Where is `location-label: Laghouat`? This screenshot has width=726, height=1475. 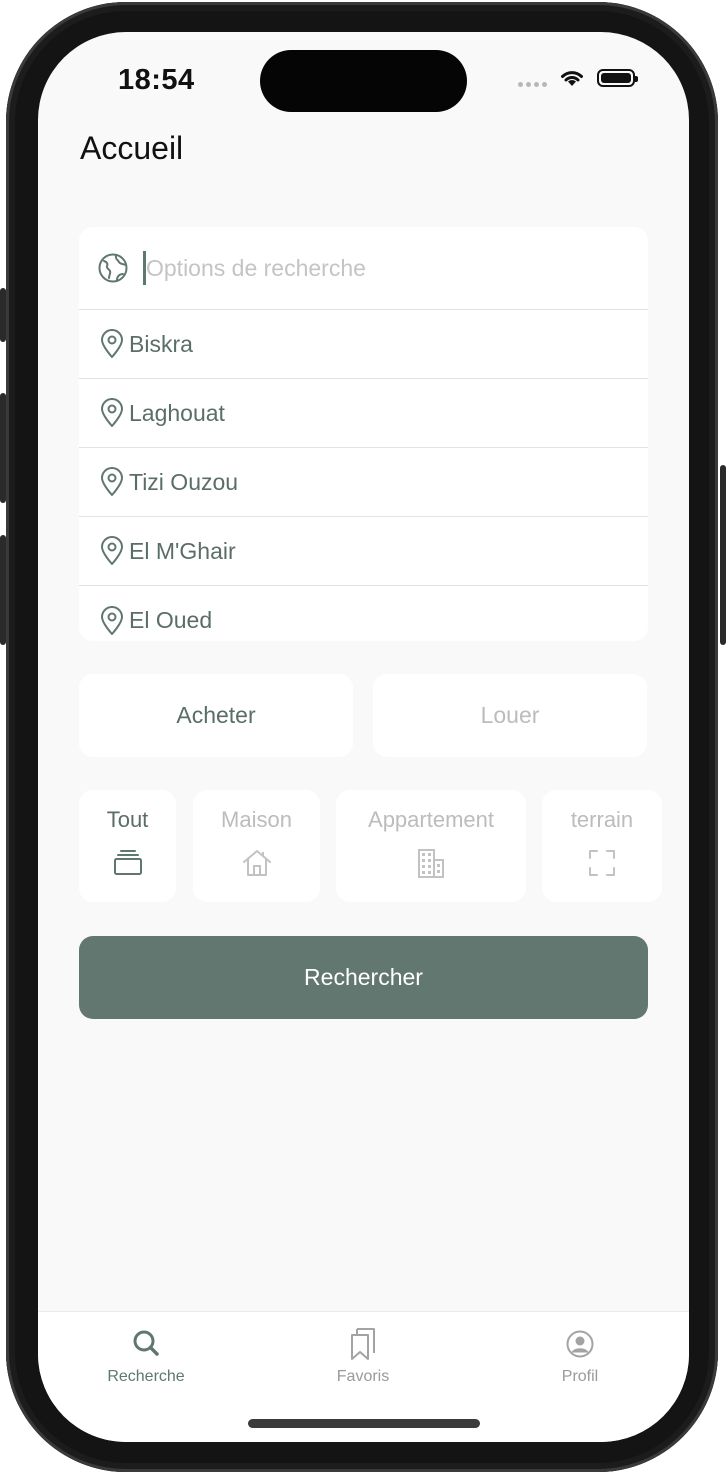
location-label: Laghouat is located at coordinates (177, 412).